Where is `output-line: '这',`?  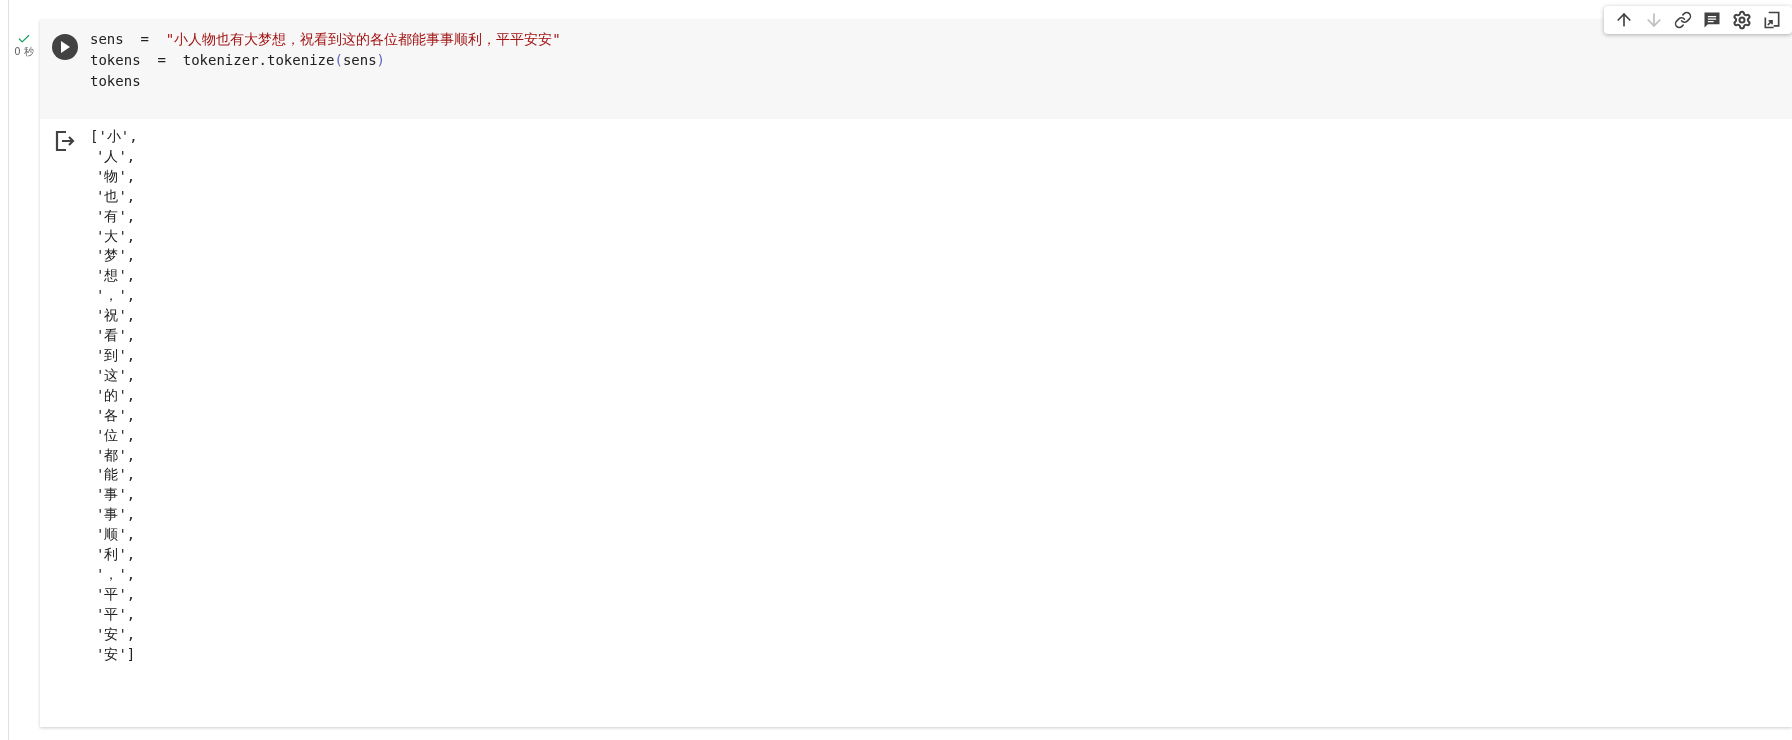 output-line: '这', is located at coordinates (116, 375).